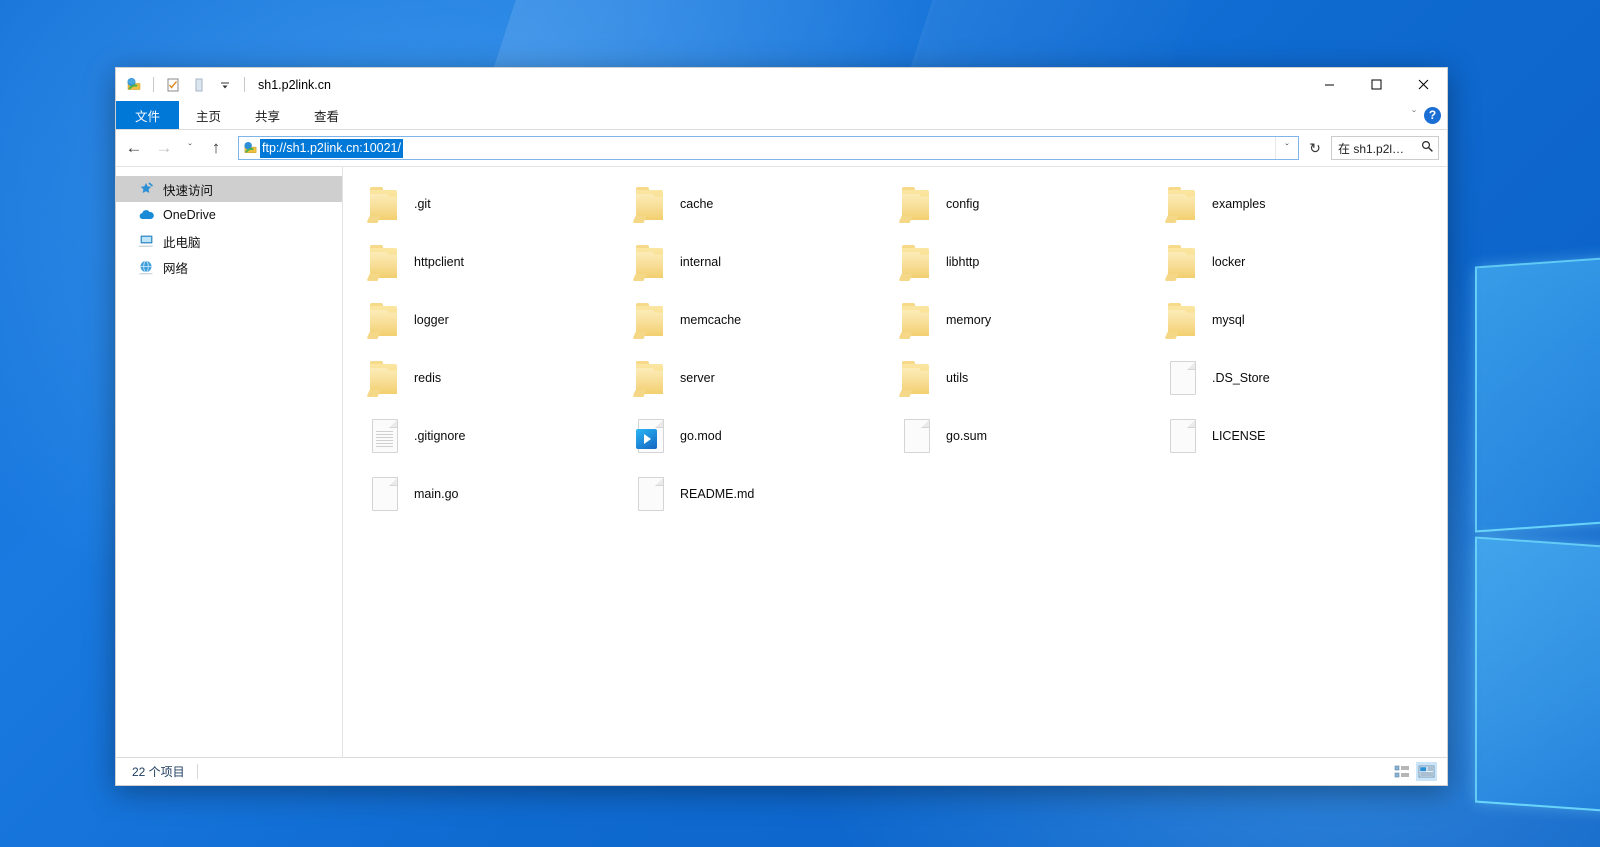 The height and width of the screenshot is (847, 1600). I want to click on recent-locations-icon: ˇ, so click(190, 148).